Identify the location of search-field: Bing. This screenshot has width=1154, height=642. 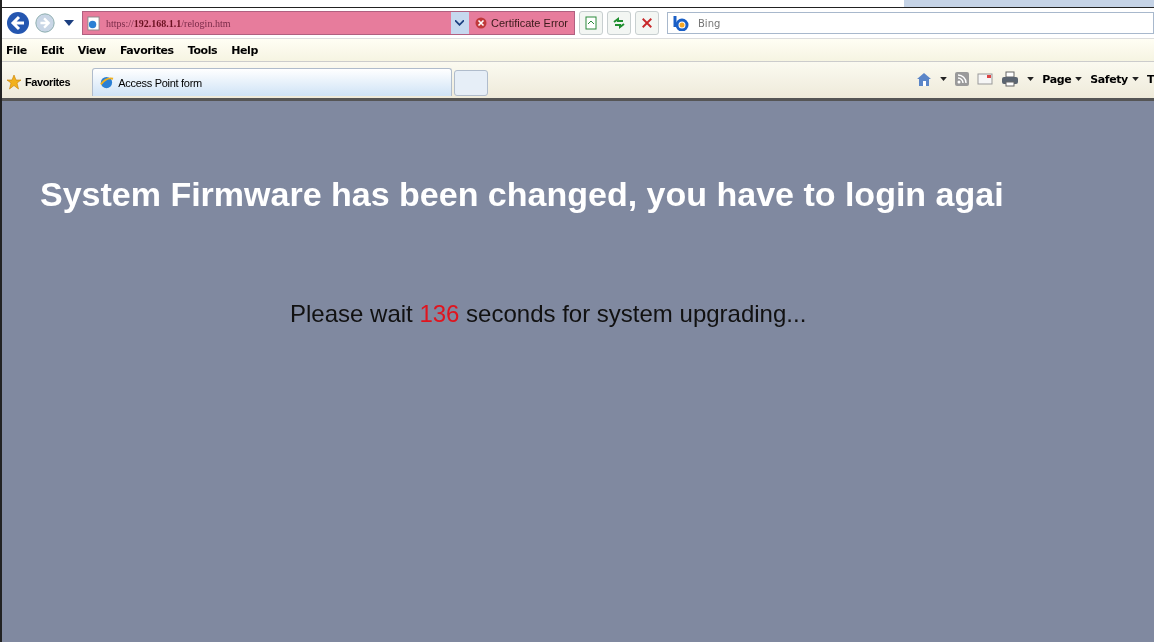
(910, 23).